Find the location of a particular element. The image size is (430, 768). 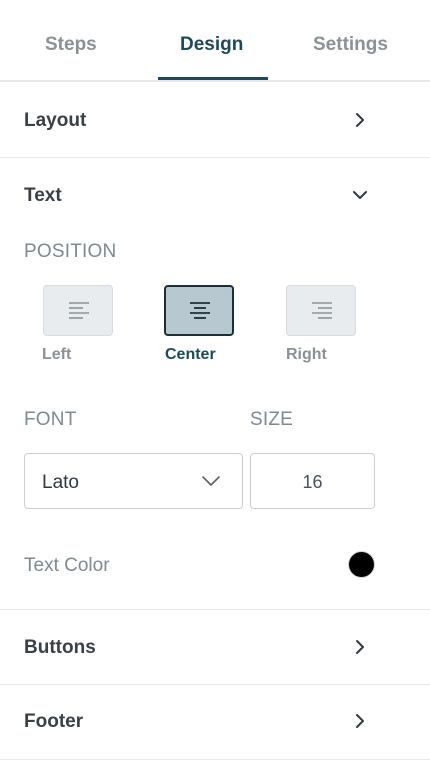

align-right-button is located at coordinates (321, 310).